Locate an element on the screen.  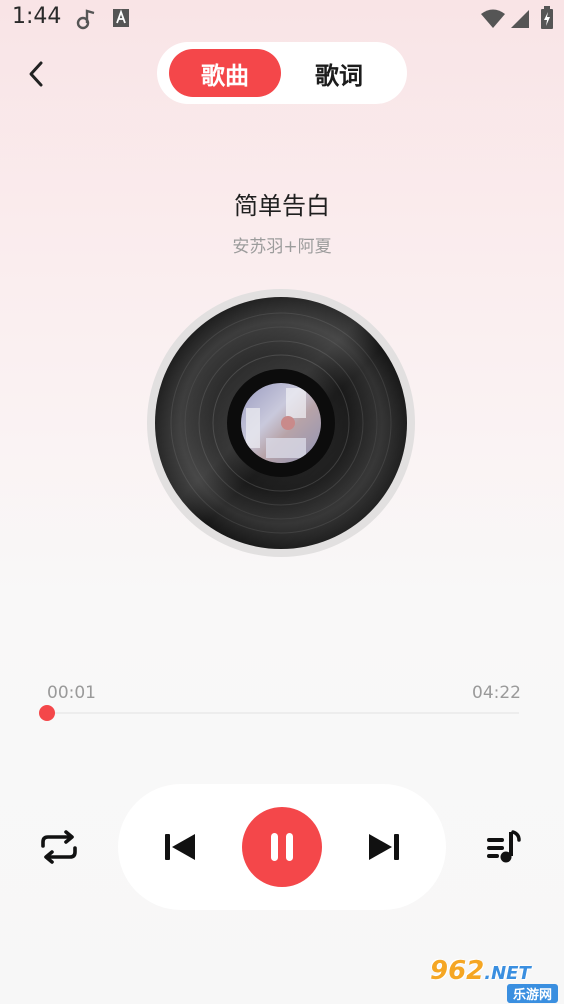
watermark-caption: 乐游网 is located at coordinates (532, 993).